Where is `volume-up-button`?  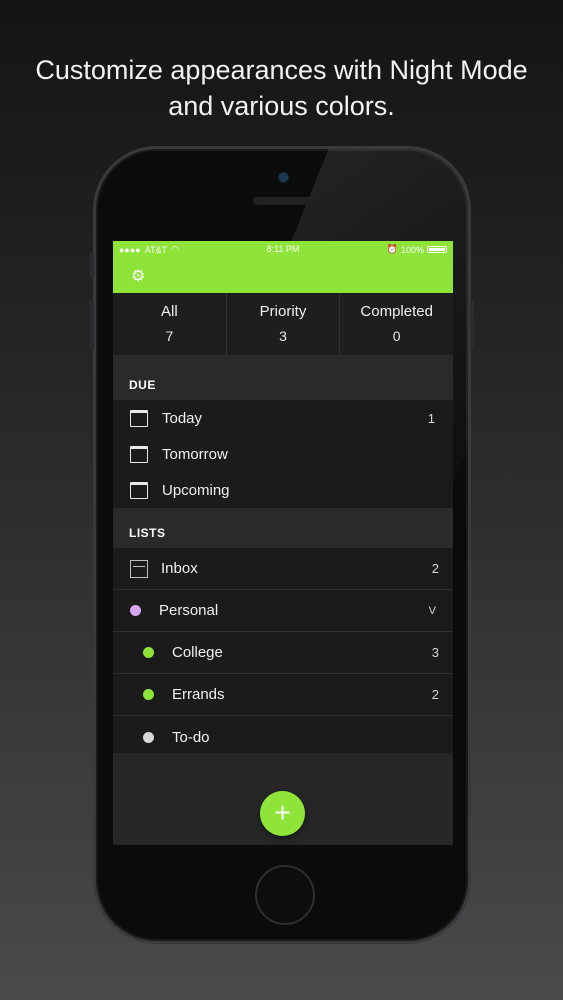 volume-up-button is located at coordinates (92, 265).